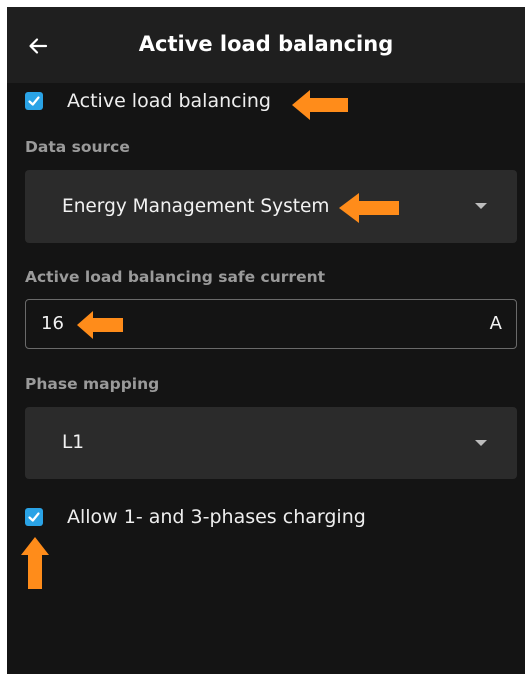 This screenshot has width=530, height=674. What do you see at coordinates (196, 206) in the screenshot?
I see `data-source-value: Energy Management System` at bounding box center [196, 206].